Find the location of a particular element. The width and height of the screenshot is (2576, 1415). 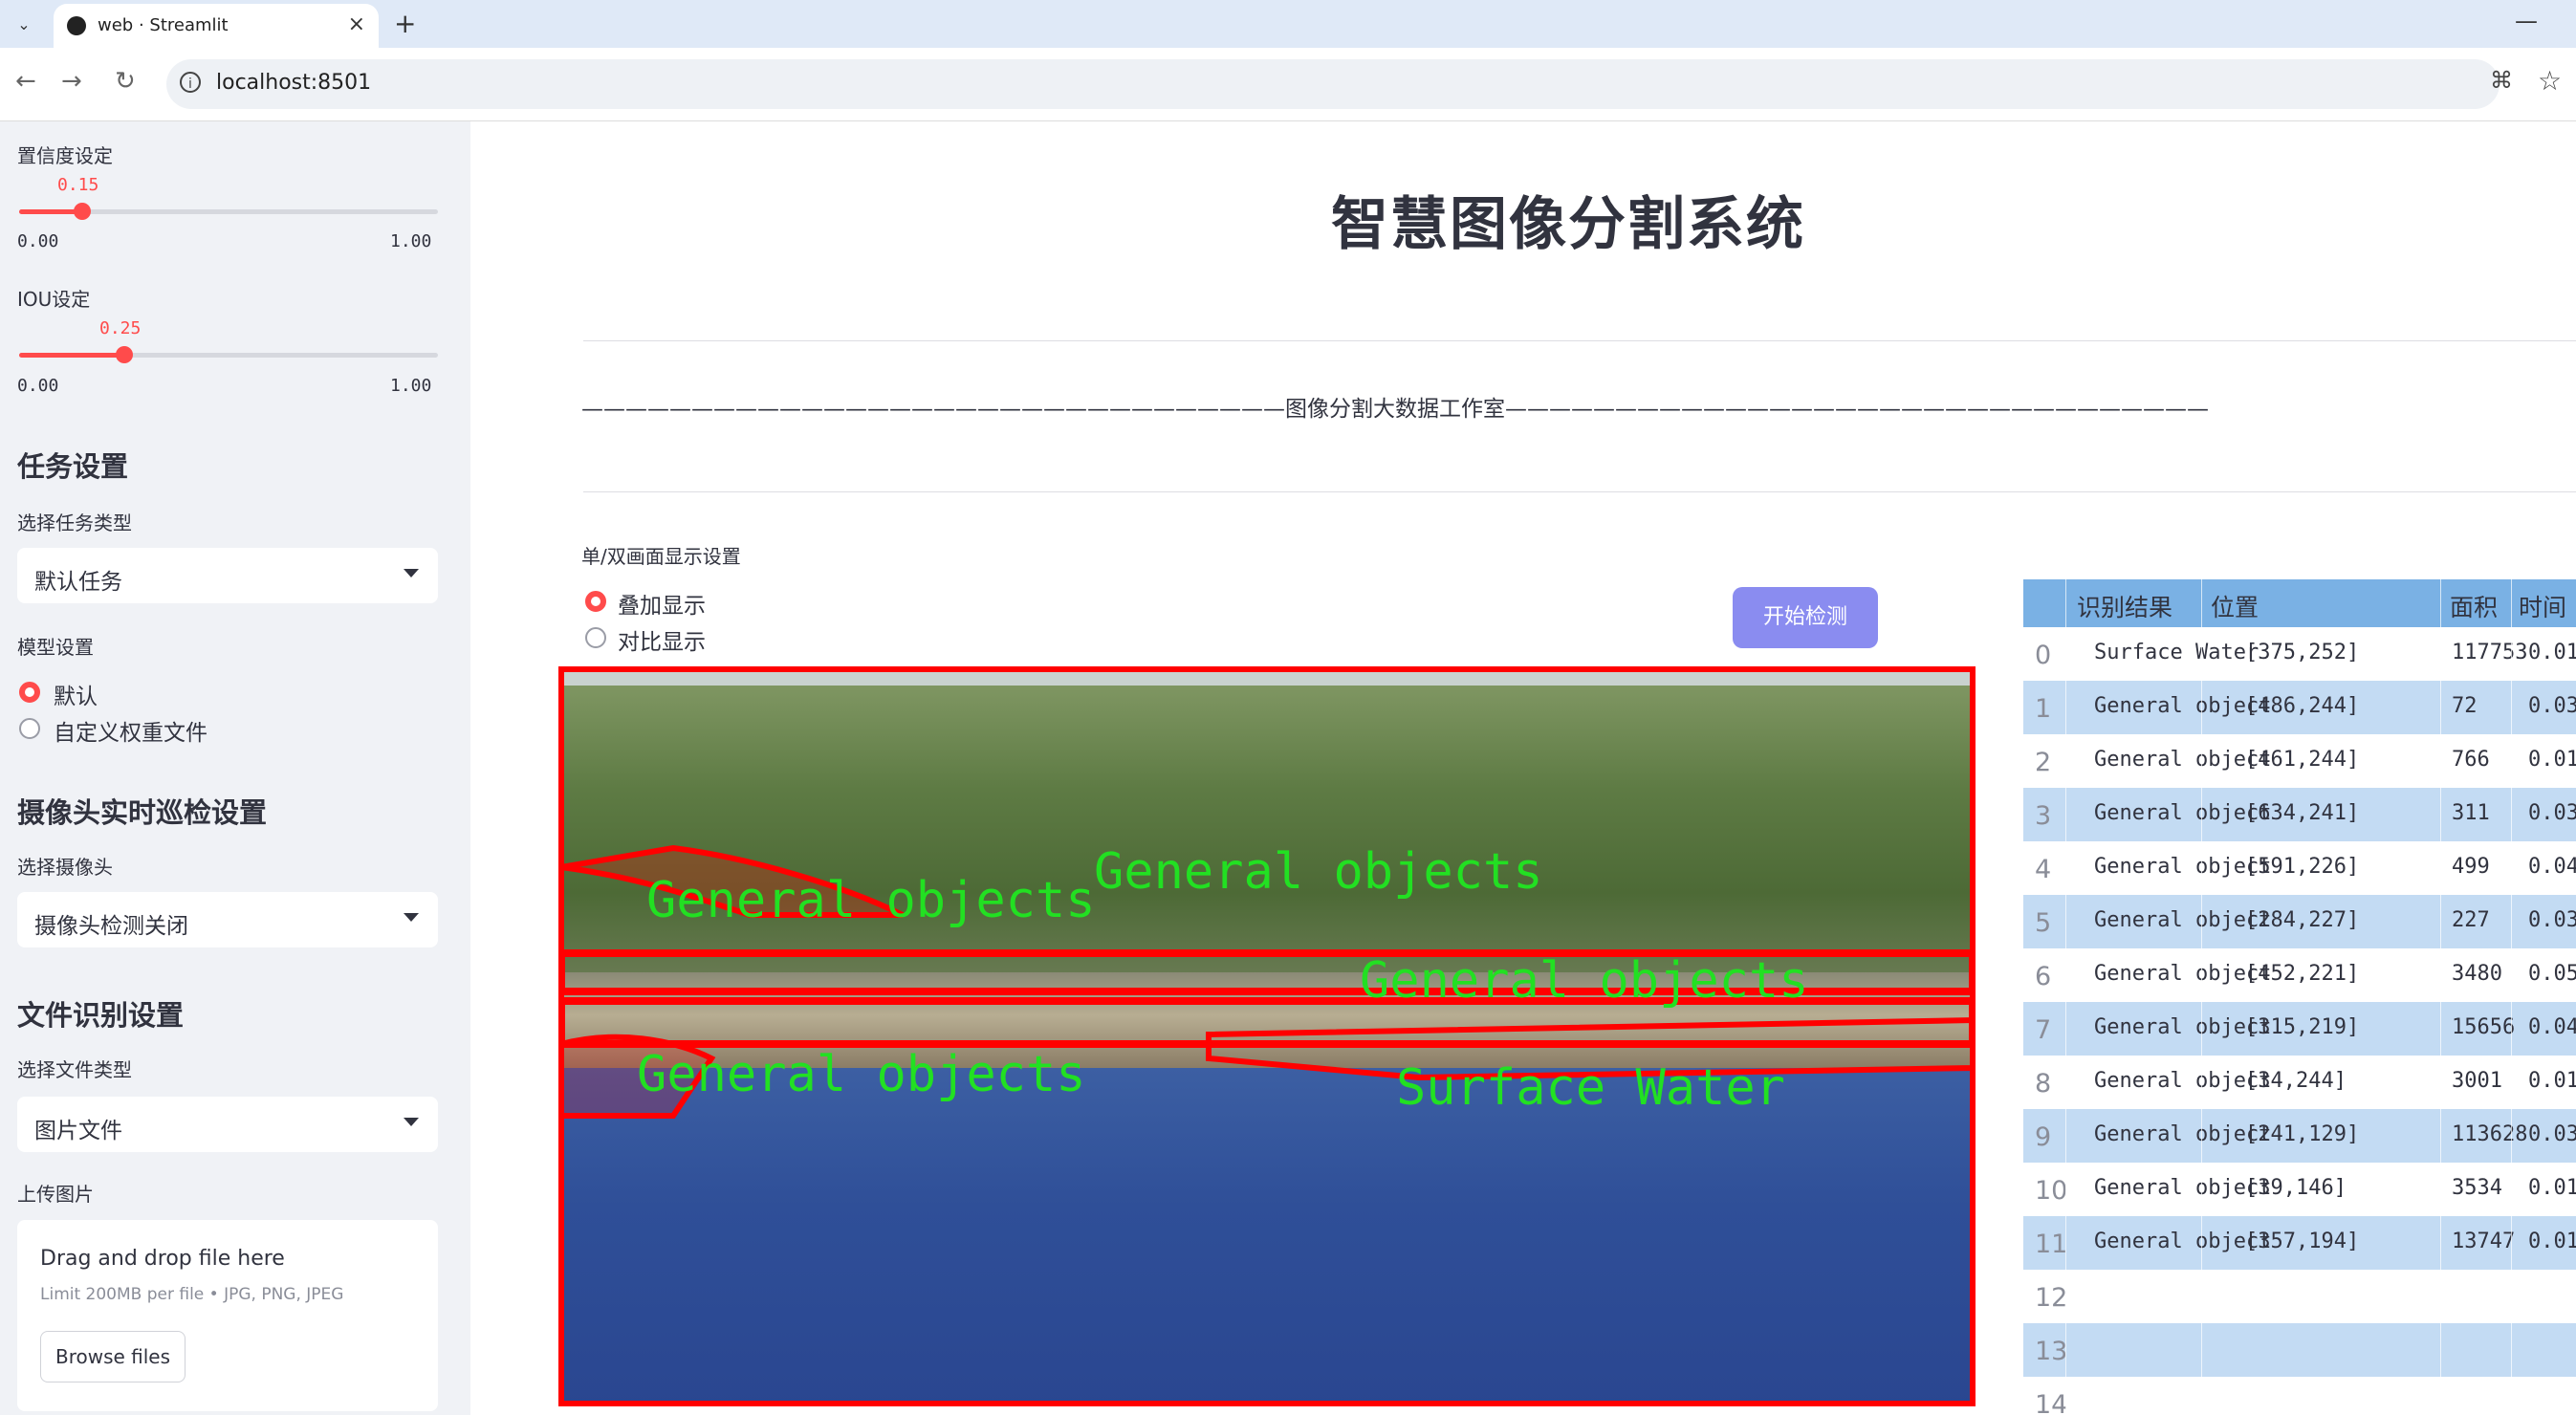

table-row: 0 Surface Water [375,252] 117753 0.01 is located at coordinates (2299, 654).